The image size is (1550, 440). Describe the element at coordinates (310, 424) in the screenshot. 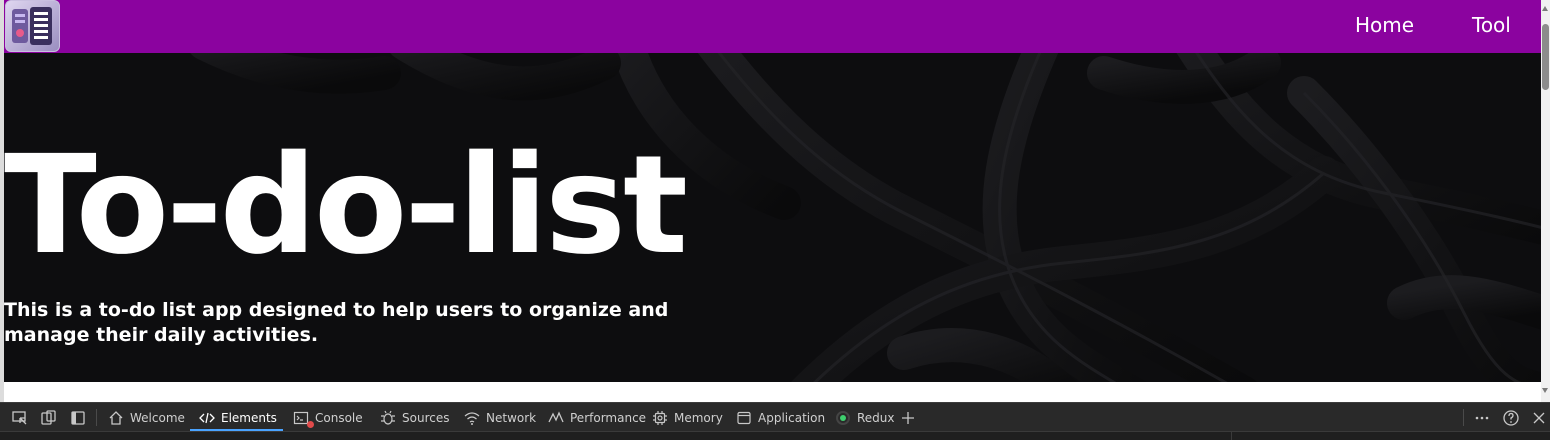

I see `error-badge-icon` at that location.